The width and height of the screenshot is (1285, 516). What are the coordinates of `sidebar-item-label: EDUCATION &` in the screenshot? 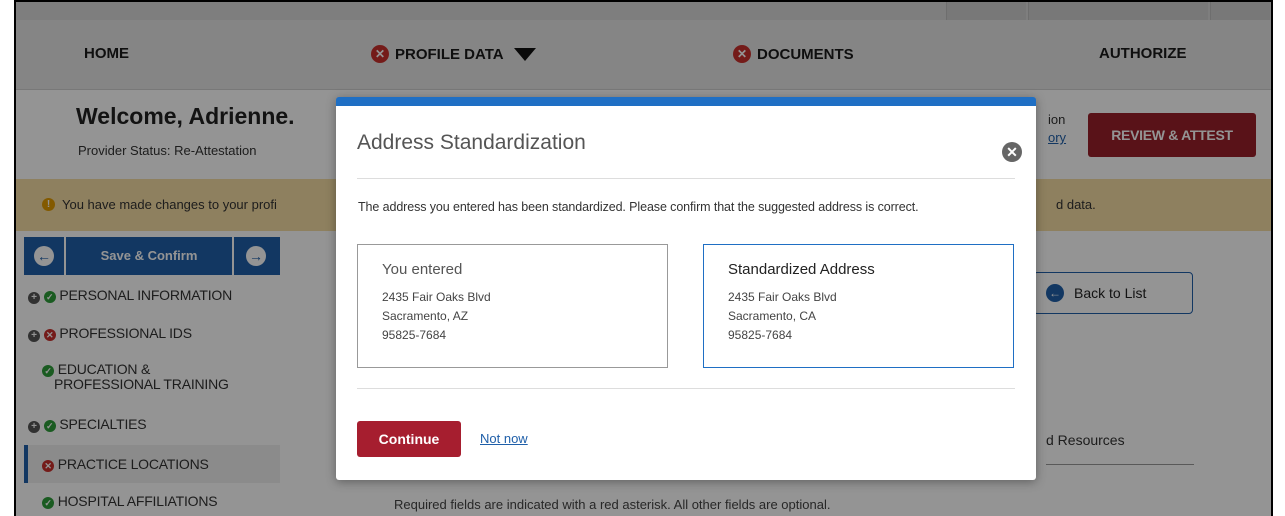 It's located at (104, 369).